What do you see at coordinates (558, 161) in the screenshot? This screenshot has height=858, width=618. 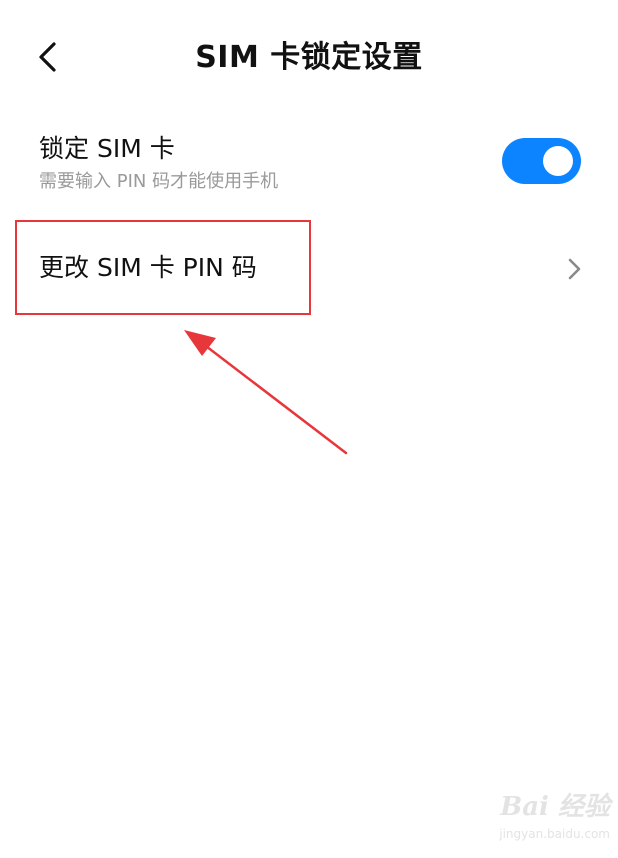 I see `toggle-knob` at bounding box center [558, 161].